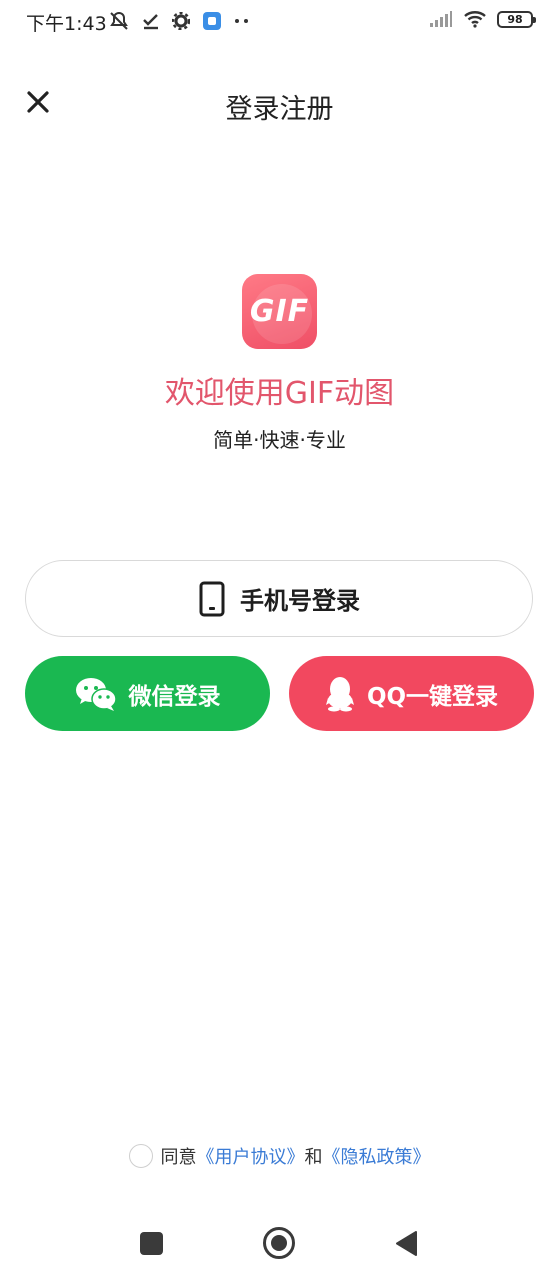  I want to click on wechat-login-label: 微信登录, so click(174, 696).